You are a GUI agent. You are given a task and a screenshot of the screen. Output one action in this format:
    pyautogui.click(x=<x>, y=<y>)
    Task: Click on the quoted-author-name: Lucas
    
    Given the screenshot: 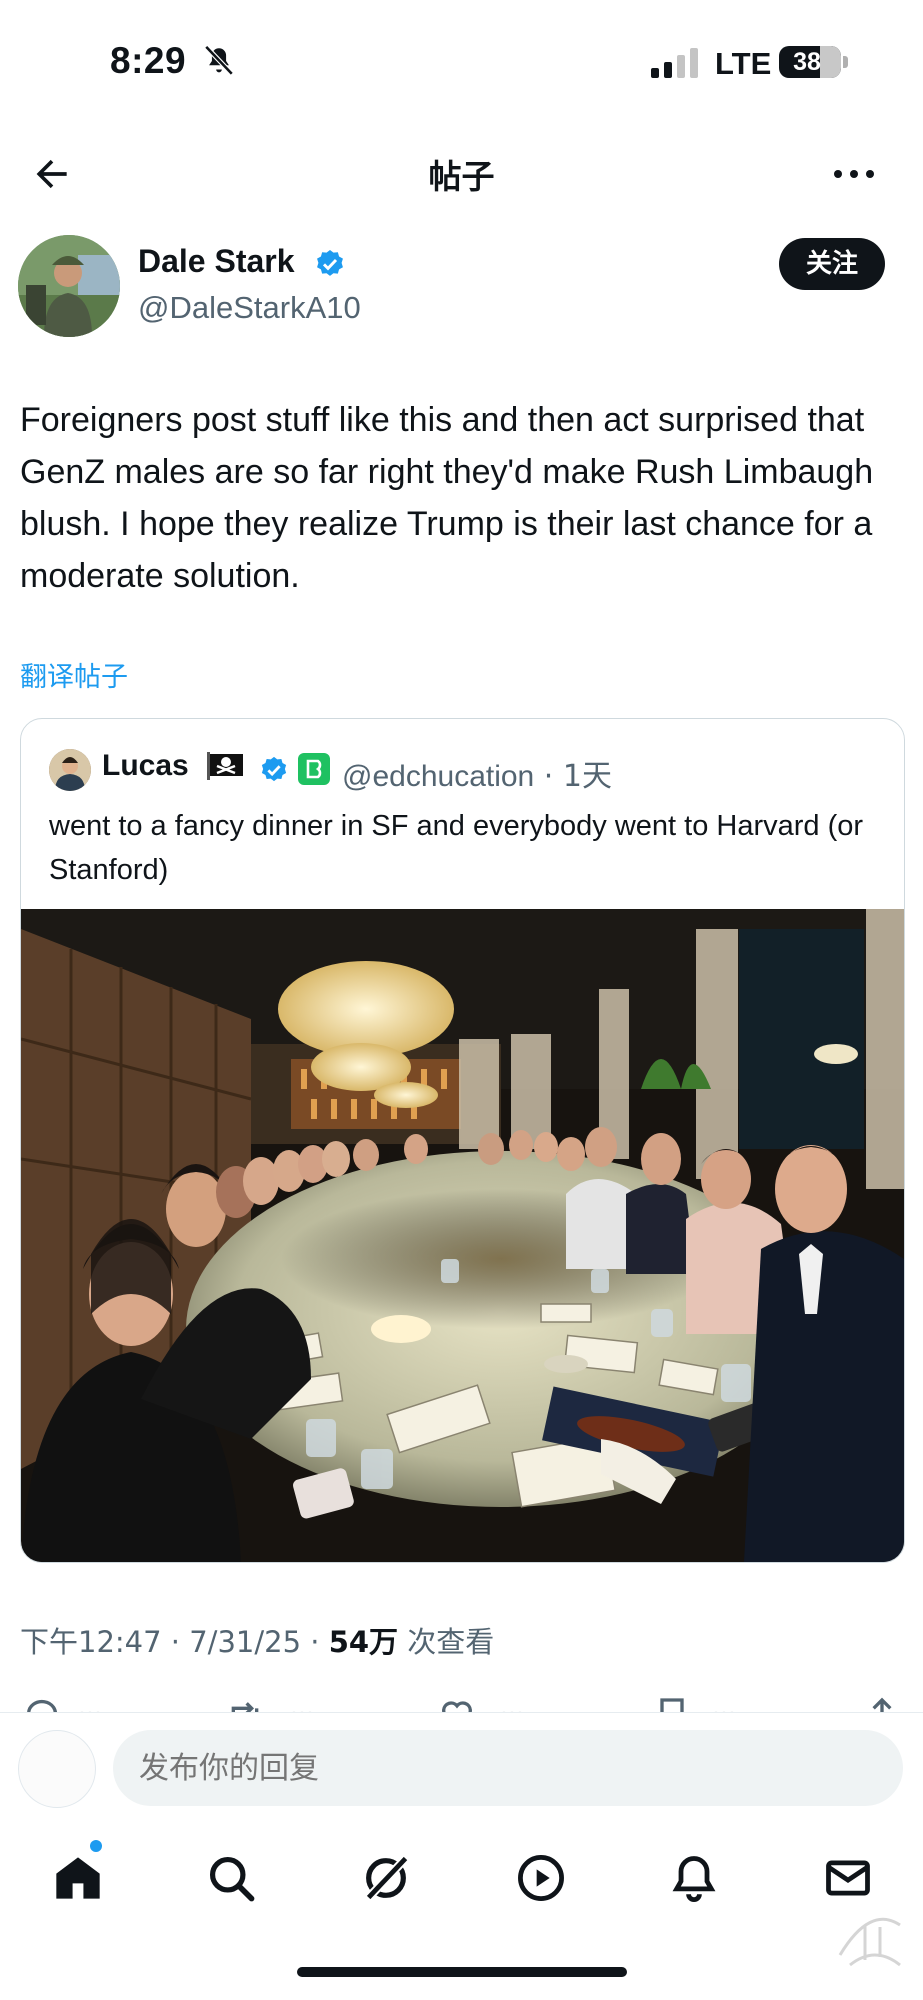 What is the action you would take?
    pyautogui.click(x=145, y=766)
    